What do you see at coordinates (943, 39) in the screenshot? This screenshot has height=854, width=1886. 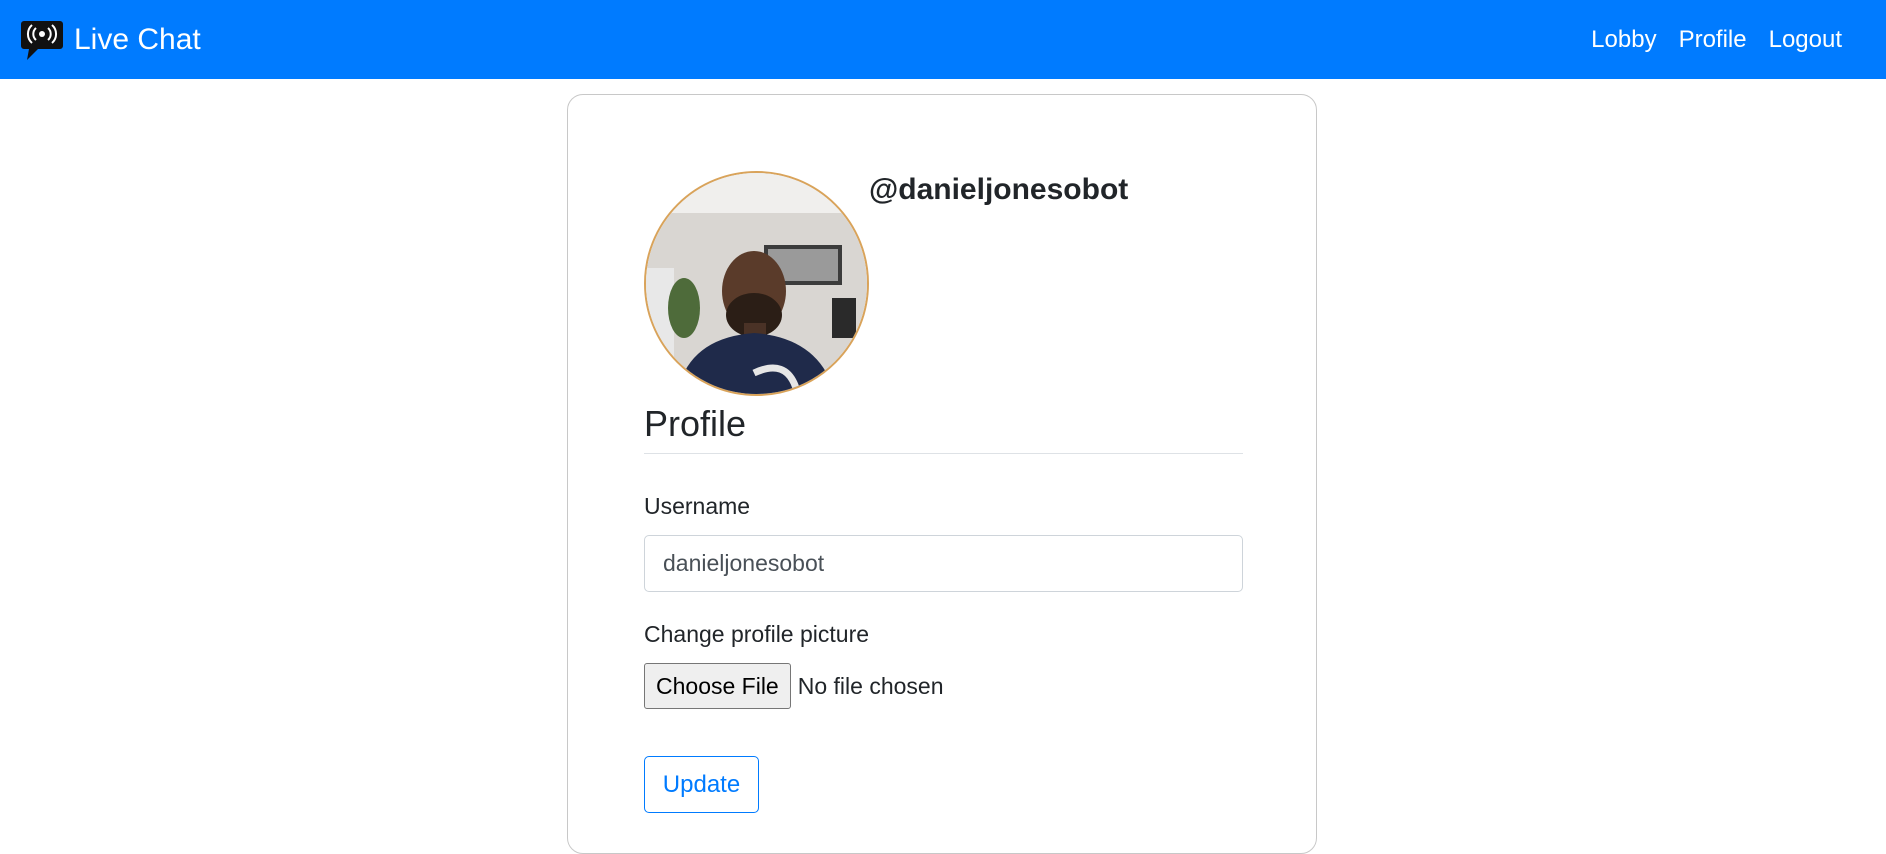 I see `top-navbar: Live Chat Lobby Profile Logout` at bounding box center [943, 39].